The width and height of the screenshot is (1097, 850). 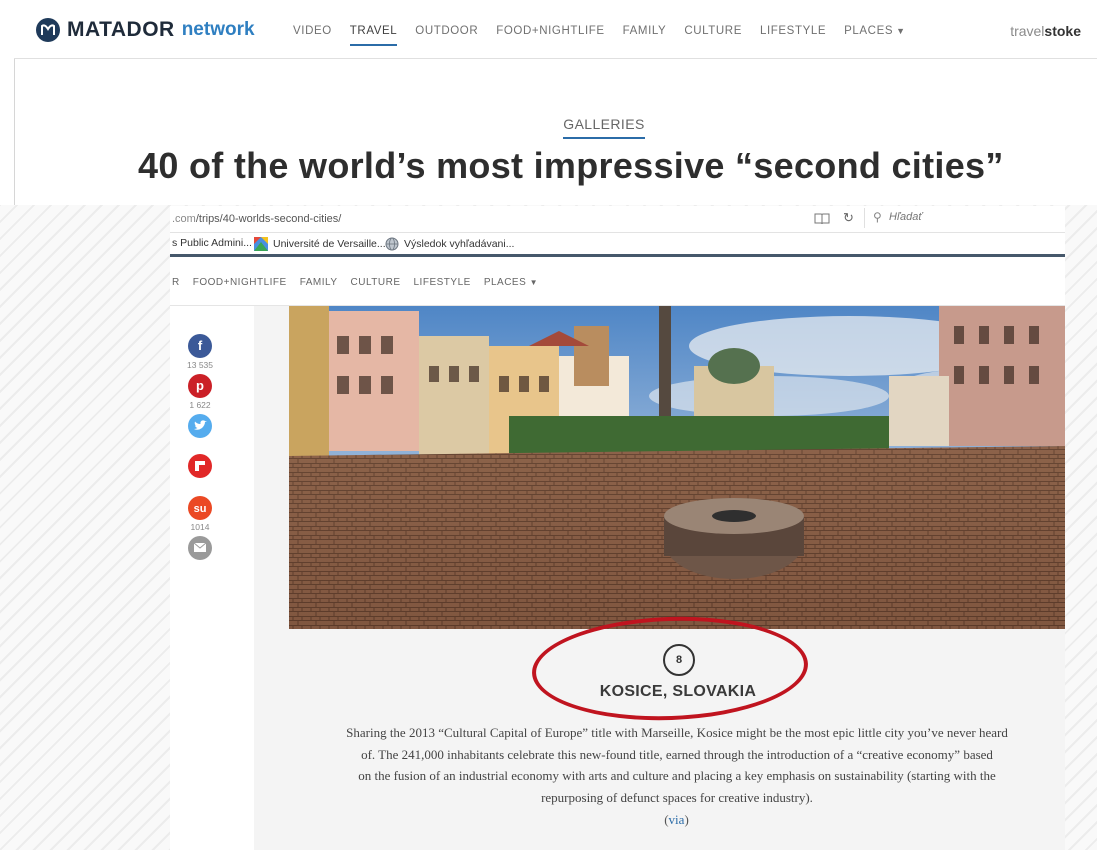 I want to click on nav-item-places: PLACES ▼, so click(x=875, y=31).